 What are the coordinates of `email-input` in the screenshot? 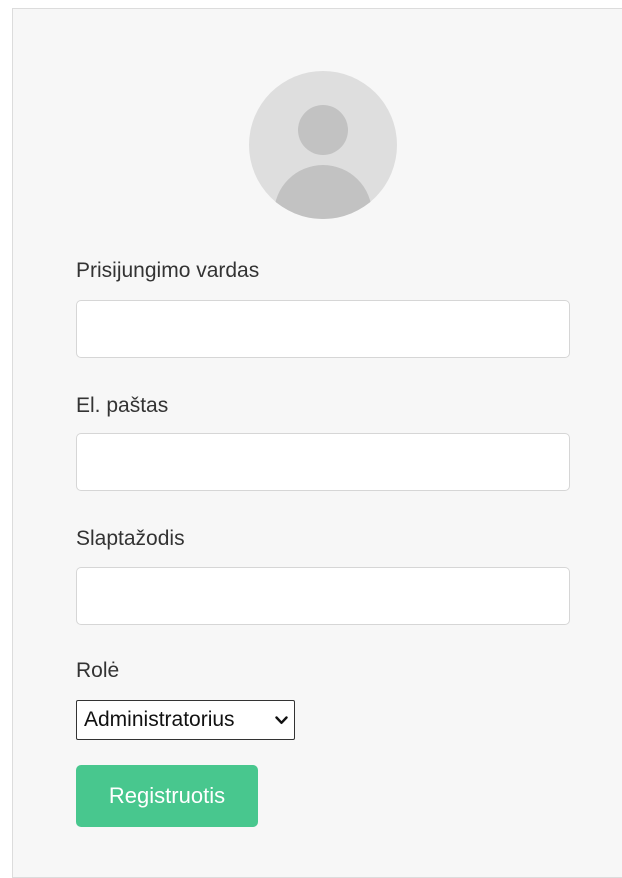 It's located at (323, 462).